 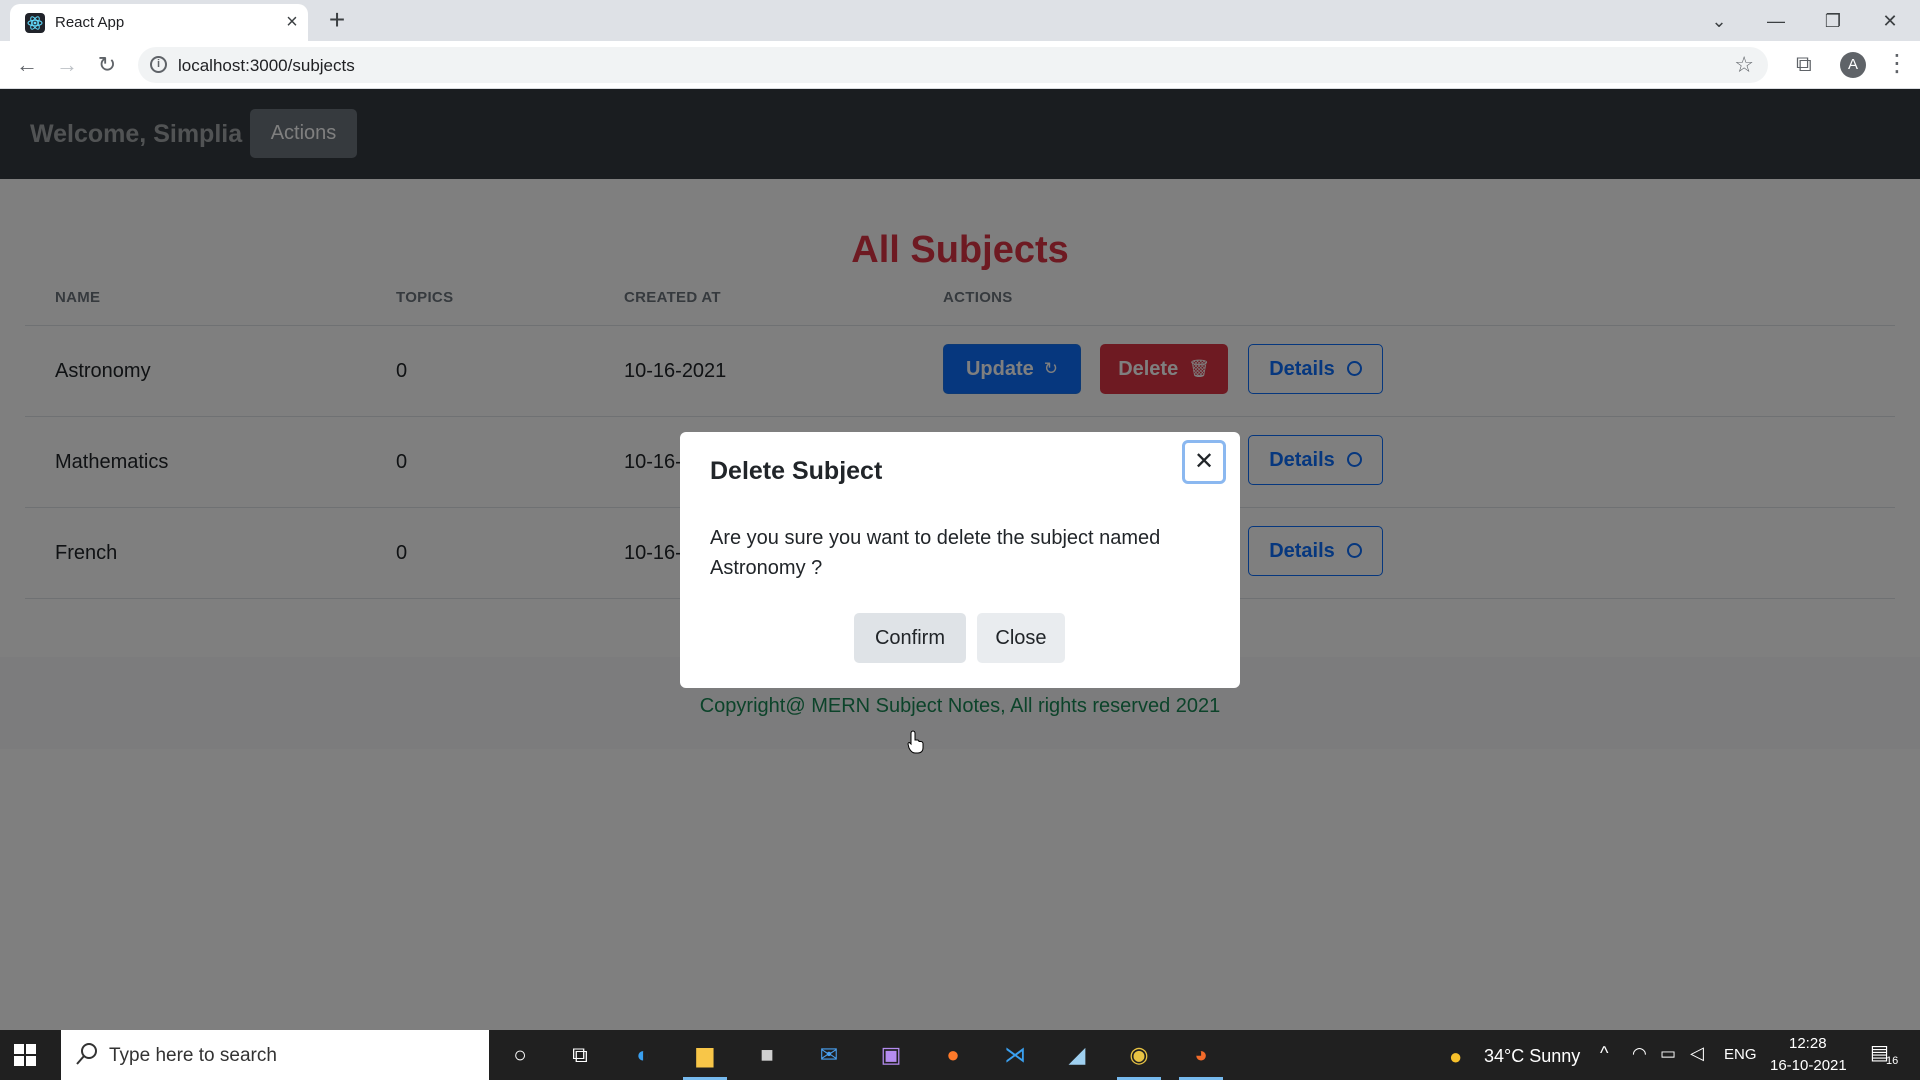 What do you see at coordinates (1808, 1065) in the screenshot?
I see `clock-date: 16-10-2021` at bounding box center [1808, 1065].